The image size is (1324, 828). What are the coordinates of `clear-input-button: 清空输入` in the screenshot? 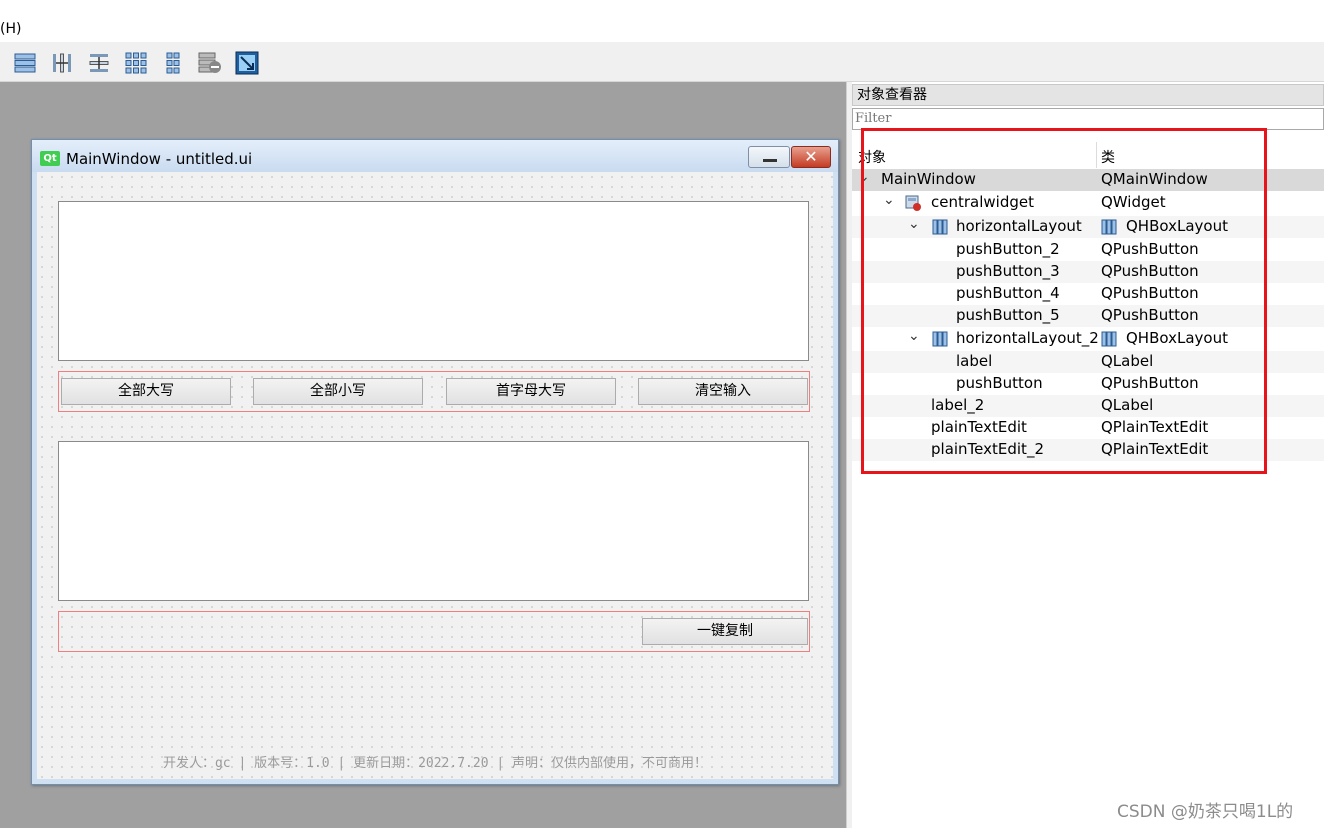 It's located at (723, 391).